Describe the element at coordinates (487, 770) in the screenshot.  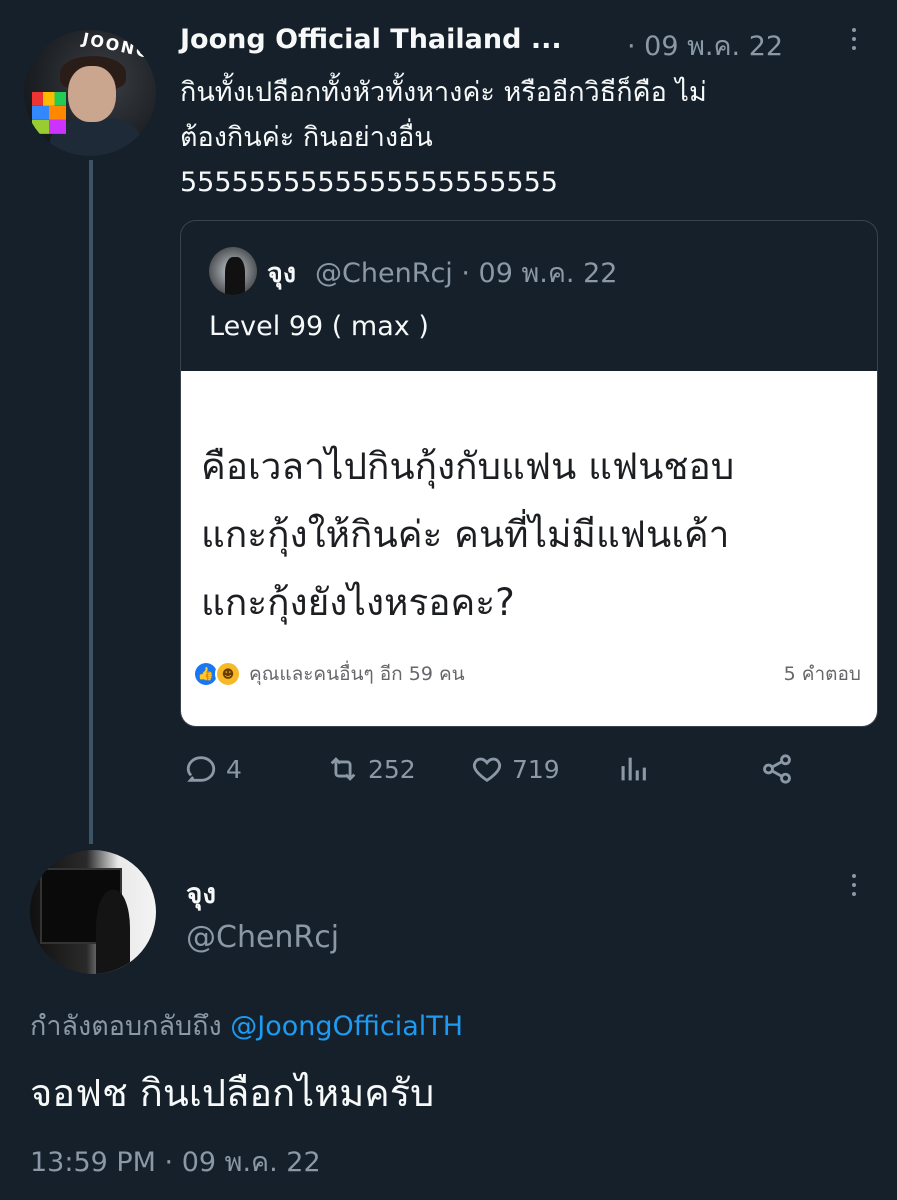
I see `like-icon` at that location.